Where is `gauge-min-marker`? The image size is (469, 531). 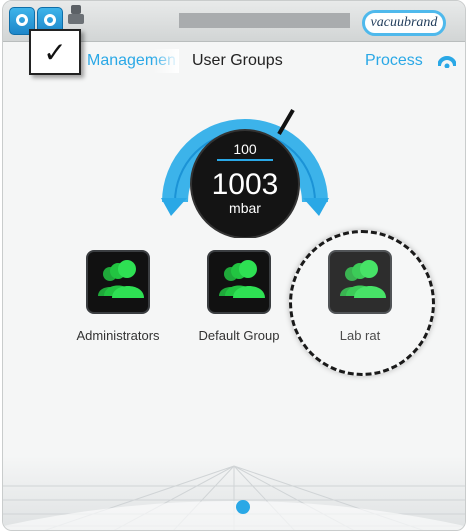 gauge-min-marker is located at coordinates (174, 207).